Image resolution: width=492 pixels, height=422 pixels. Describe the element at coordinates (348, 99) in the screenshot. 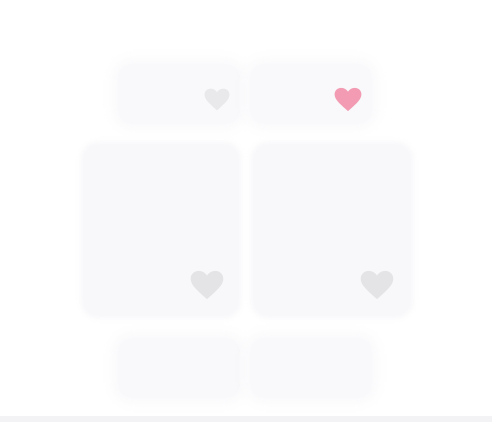

I see `heart-icon-liked` at that location.